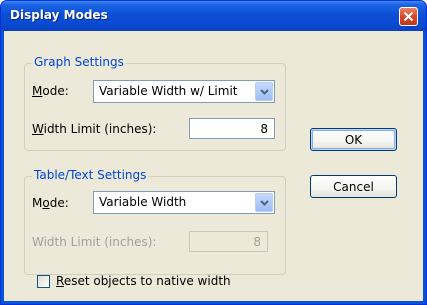 The width and height of the screenshot is (427, 305). What do you see at coordinates (43, 281) in the screenshot?
I see `reset-native-width-checkbox` at bounding box center [43, 281].